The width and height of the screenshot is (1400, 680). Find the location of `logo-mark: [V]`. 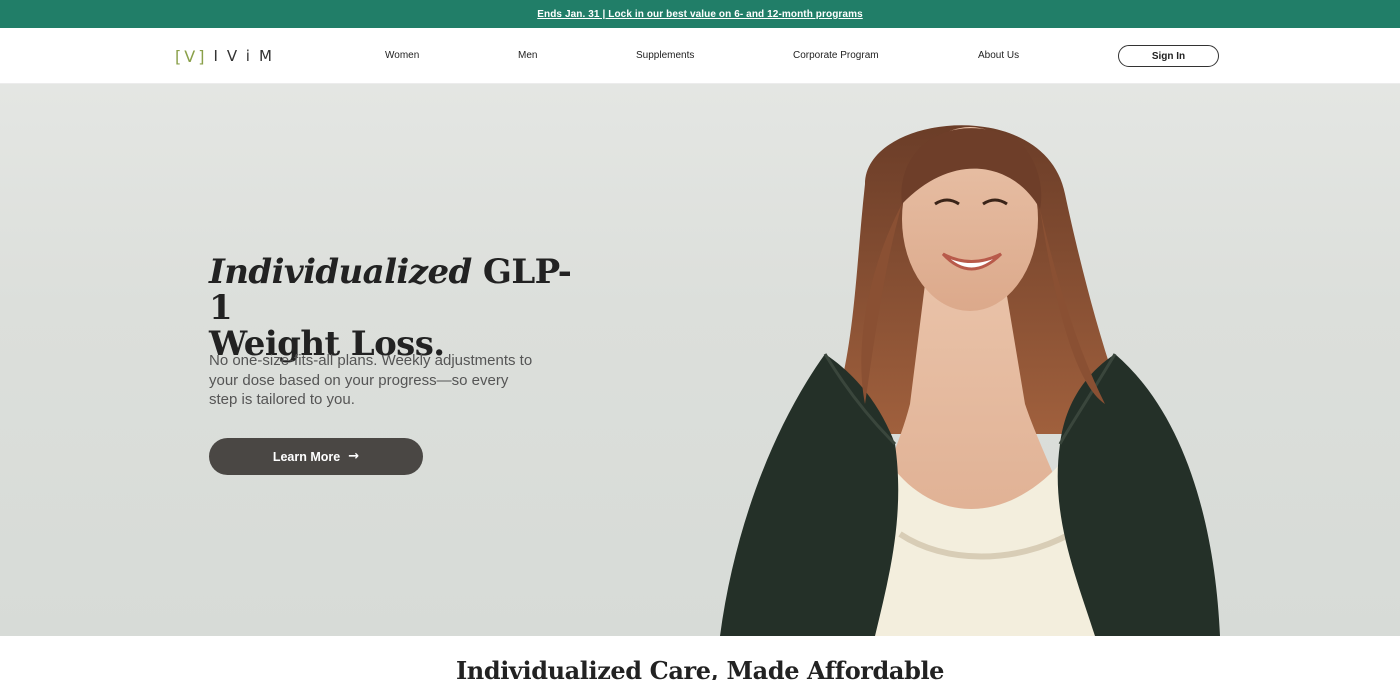

logo-mark: [V] is located at coordinates (191, 56).